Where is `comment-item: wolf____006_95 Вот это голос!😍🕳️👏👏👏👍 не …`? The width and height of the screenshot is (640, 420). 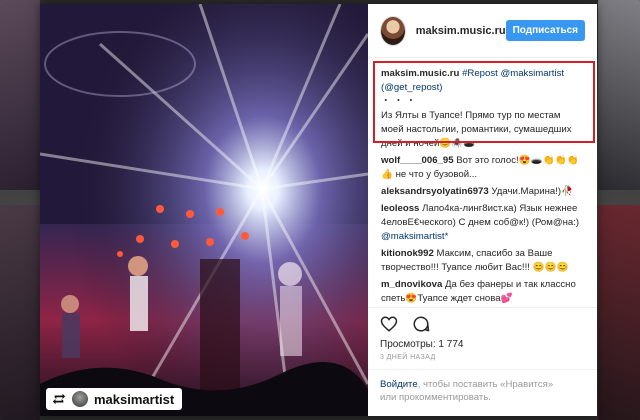 comment-item: wolf____006_95 Вот это голос!😍🕳️👏👏👏👍 не … is located at coordinates (483, 168).